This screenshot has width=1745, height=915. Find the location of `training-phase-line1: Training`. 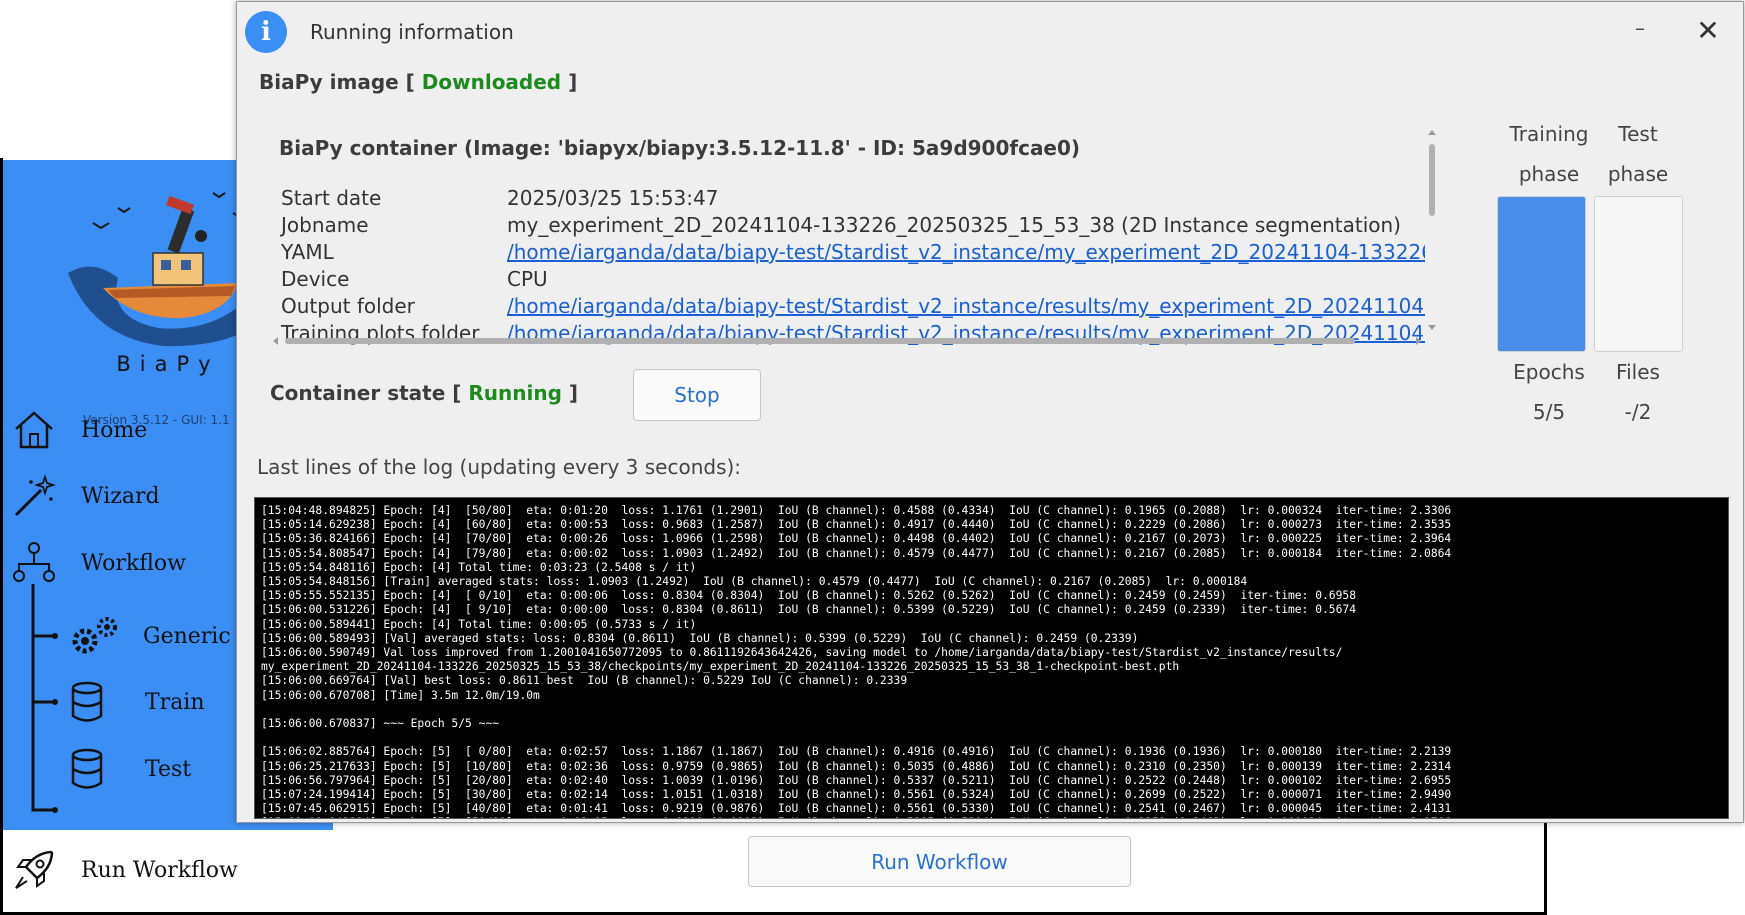

training-phase-line1: Training is located at coordinates (1549, 134).